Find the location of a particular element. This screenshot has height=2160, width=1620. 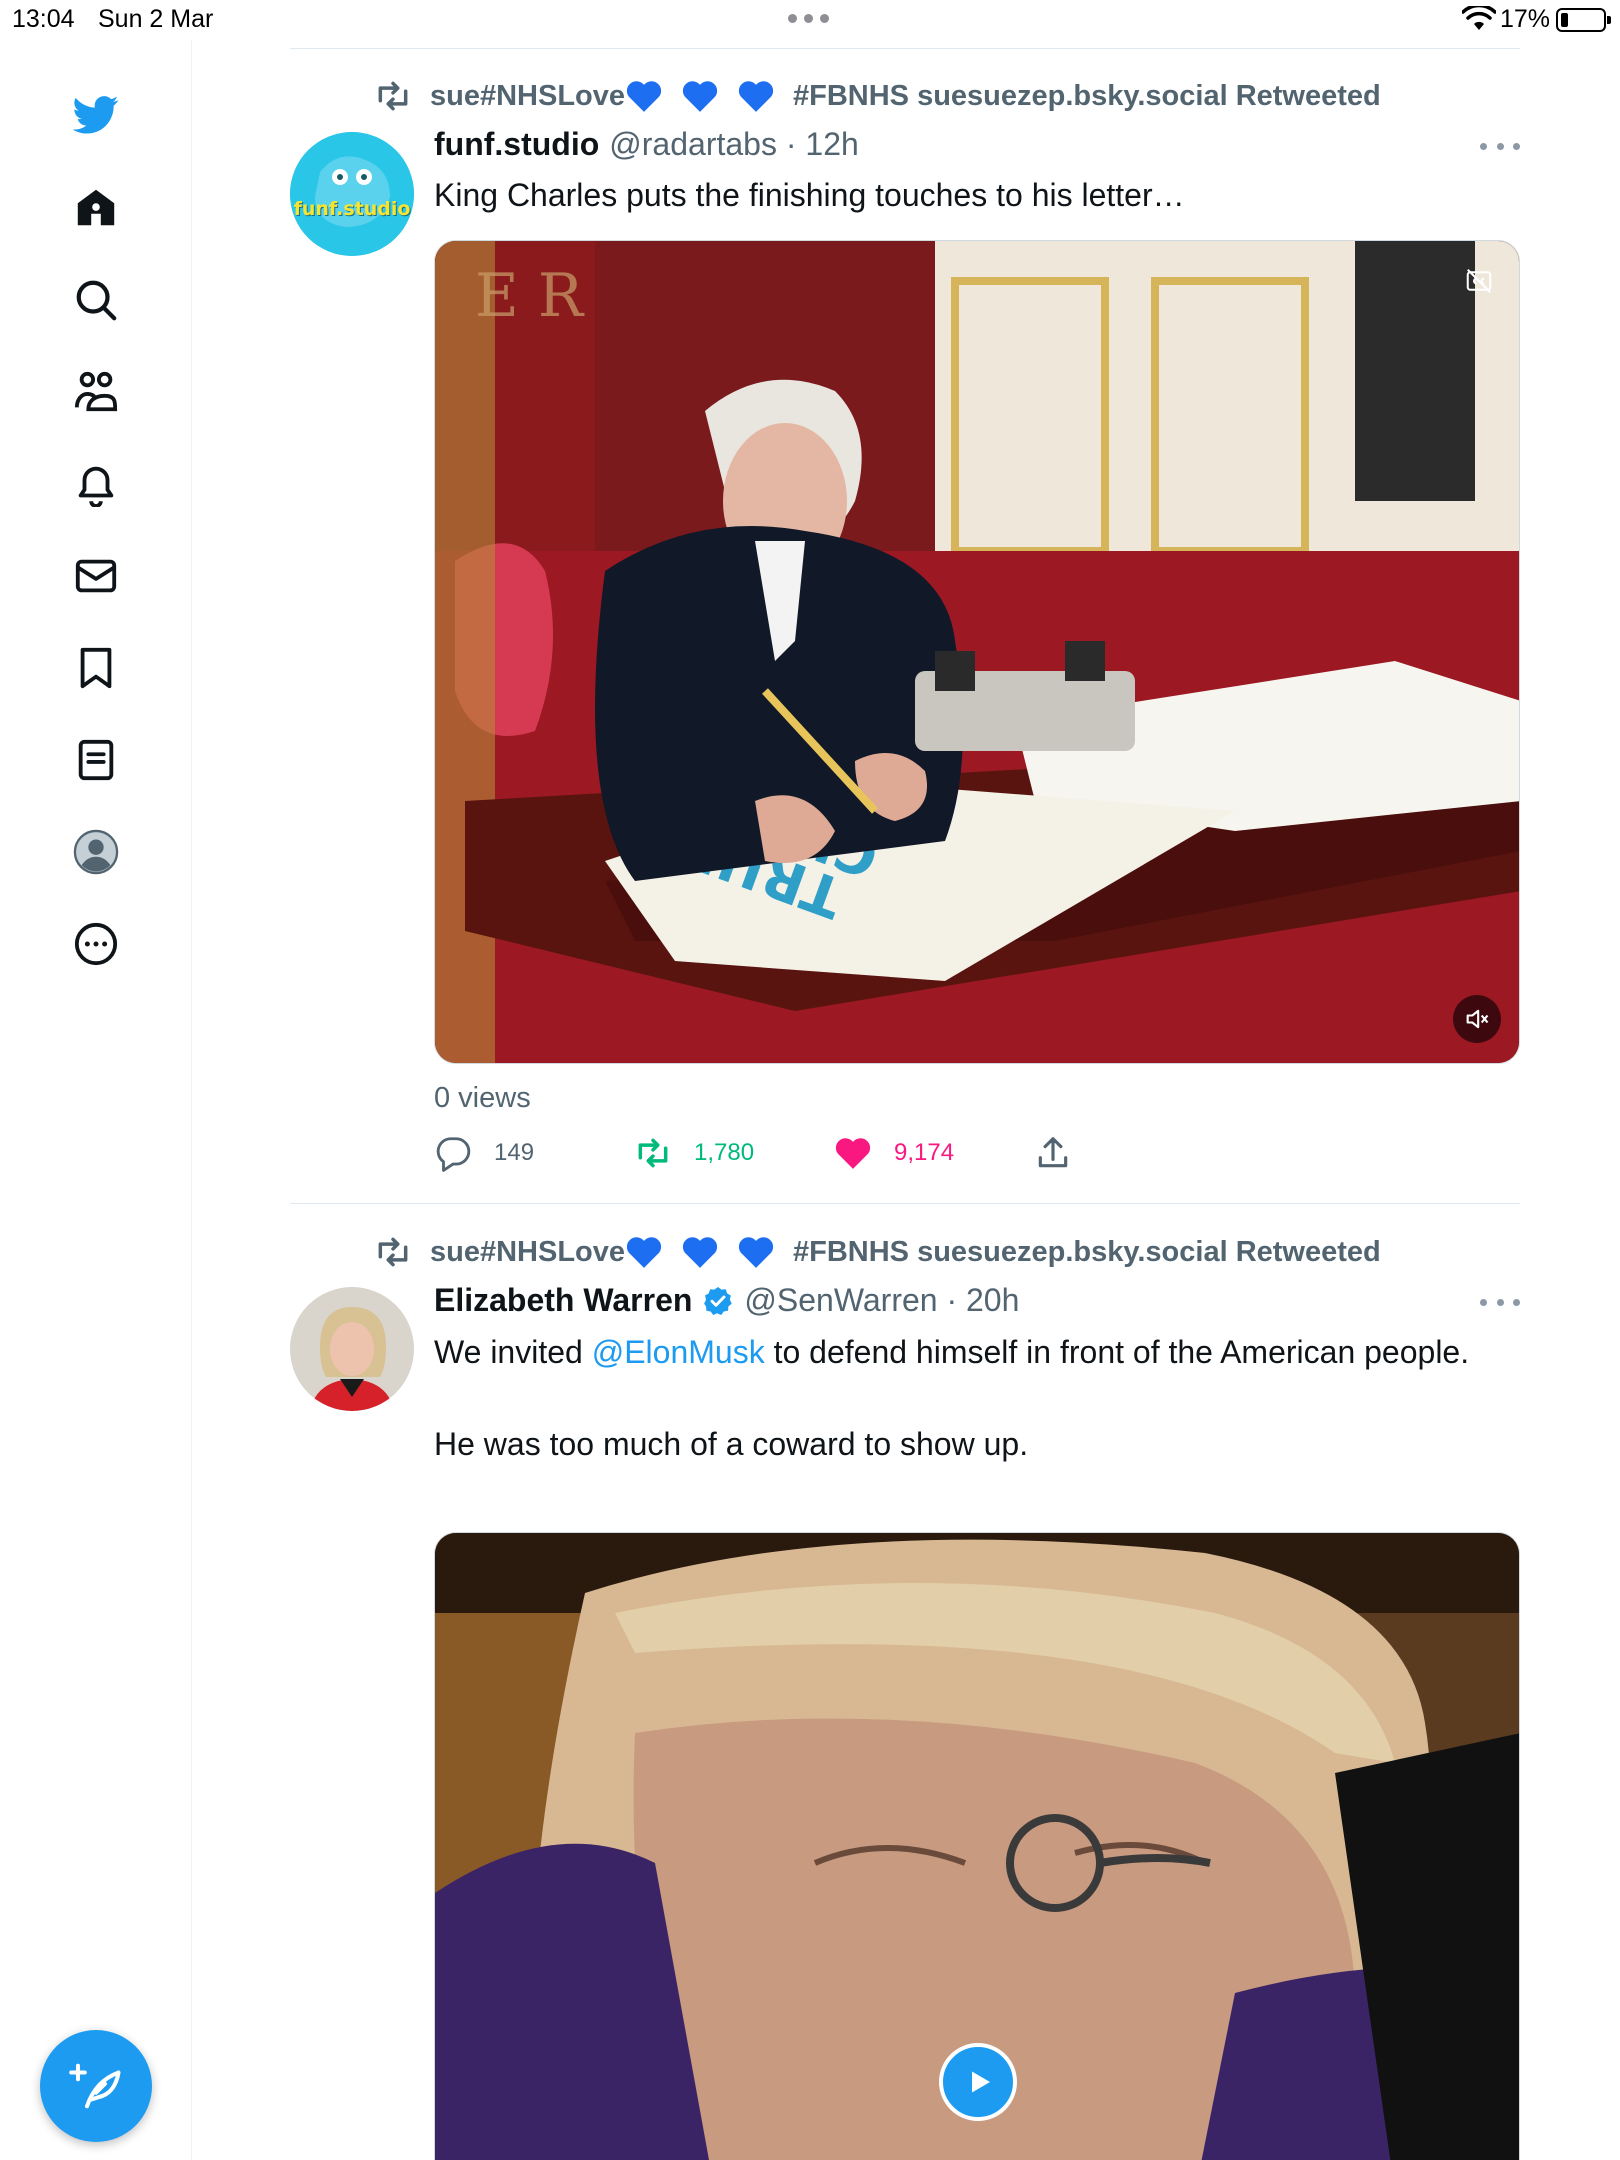

tweet-header: funf.studio @radartabs · 12h is located at coordinates (646, 144).